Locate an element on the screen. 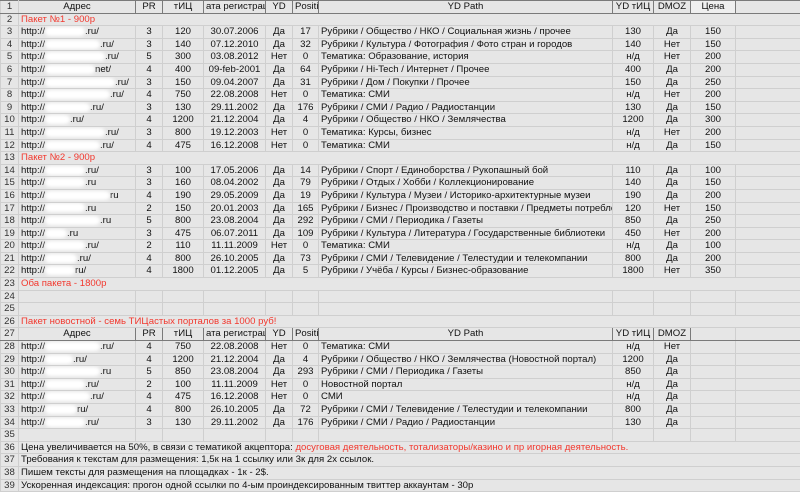  position-cell: 14 is located at coordinates (306, 170).